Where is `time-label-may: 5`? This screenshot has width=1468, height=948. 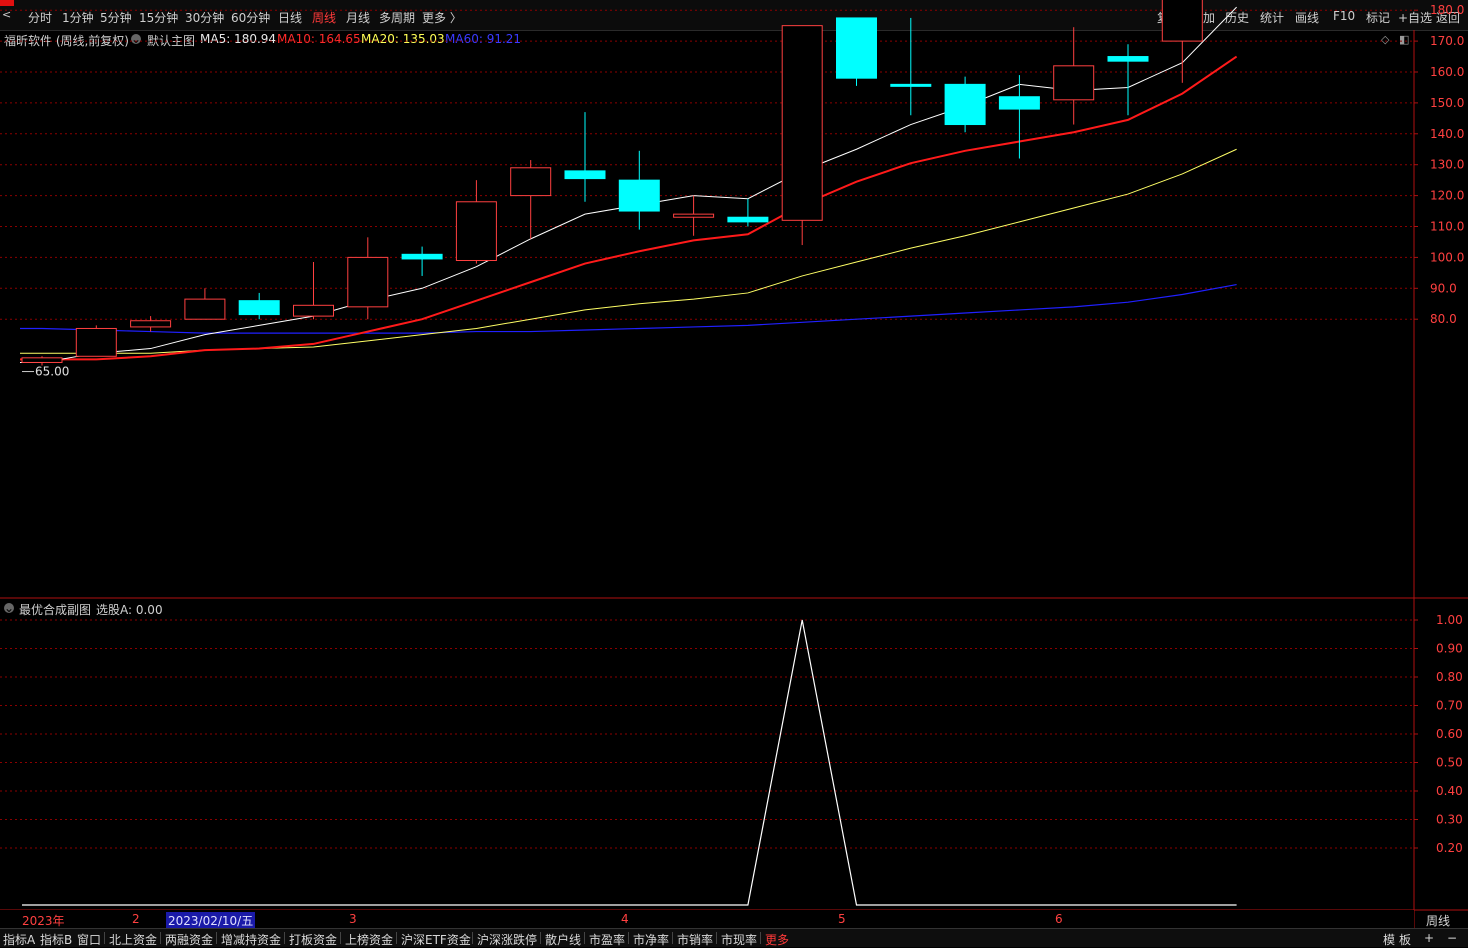
time-label-may: 5 is located at coordinates (842, 919).